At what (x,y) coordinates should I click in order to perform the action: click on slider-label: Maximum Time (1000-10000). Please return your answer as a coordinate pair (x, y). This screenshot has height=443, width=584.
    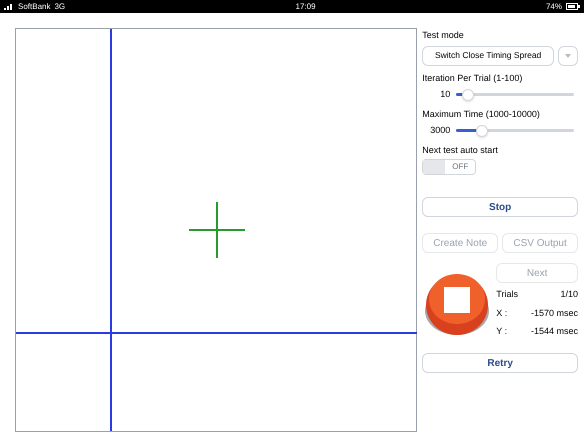
    Looking at the image, I should click on (481, 114).